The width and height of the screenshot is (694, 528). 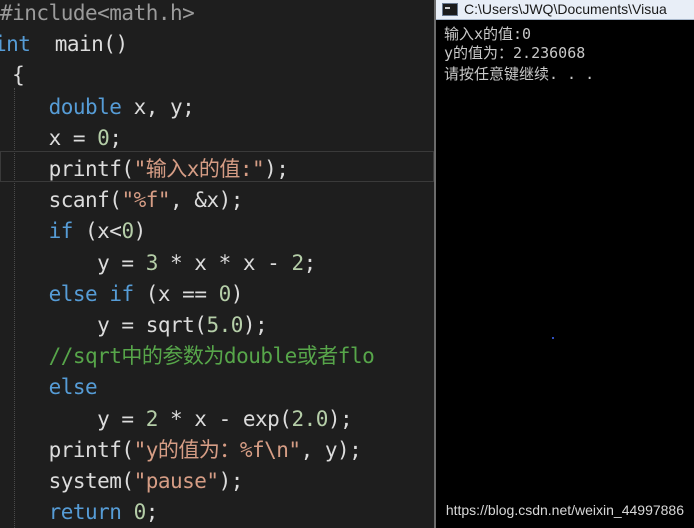 I want to click on code-token: "%f", so click(x=146, y=200).